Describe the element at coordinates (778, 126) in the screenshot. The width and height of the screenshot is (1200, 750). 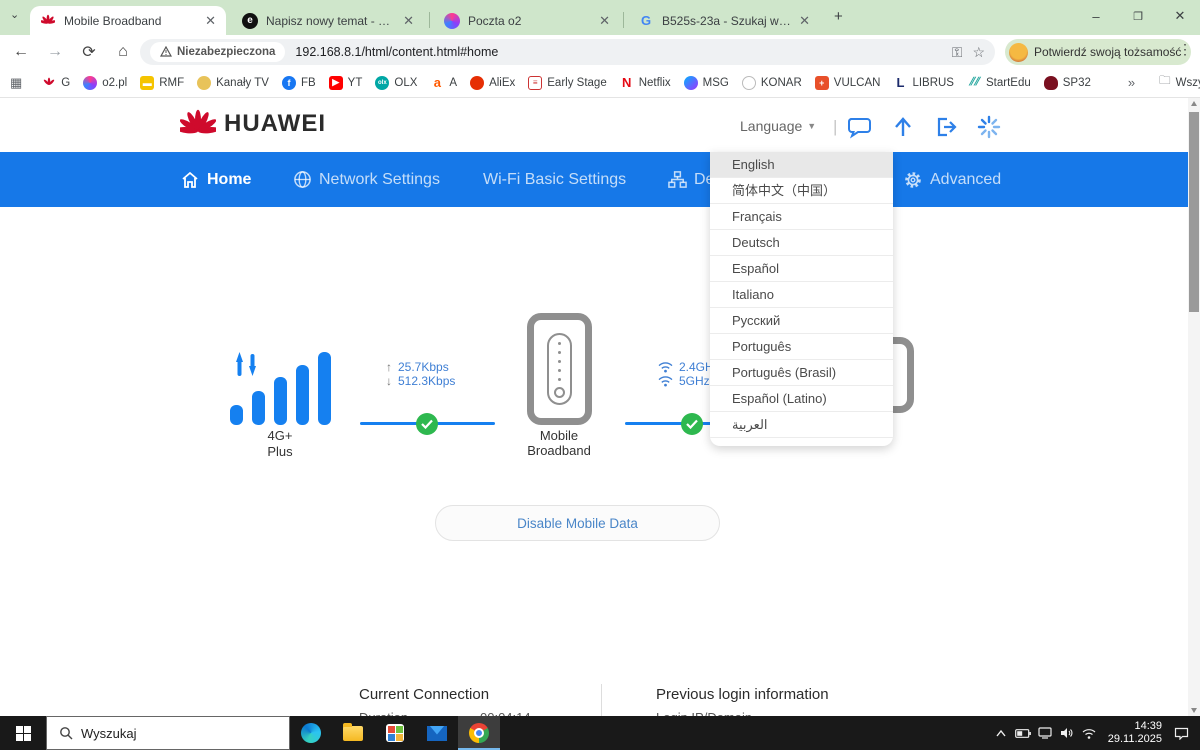
I see `language-dropdown-button: Language ▼` at that location.